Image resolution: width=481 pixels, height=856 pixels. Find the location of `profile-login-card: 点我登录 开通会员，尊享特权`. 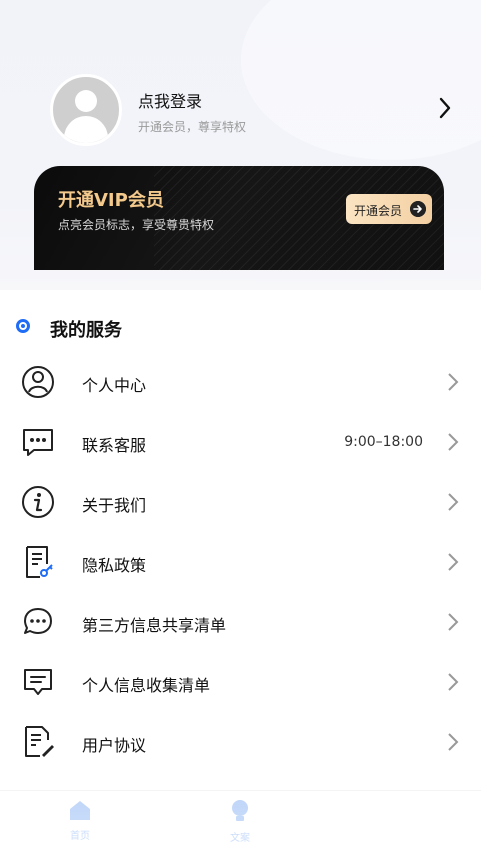

profile-login-card: 点我登录 开通会员，尊享特权 is located at coordinates (255, 111).